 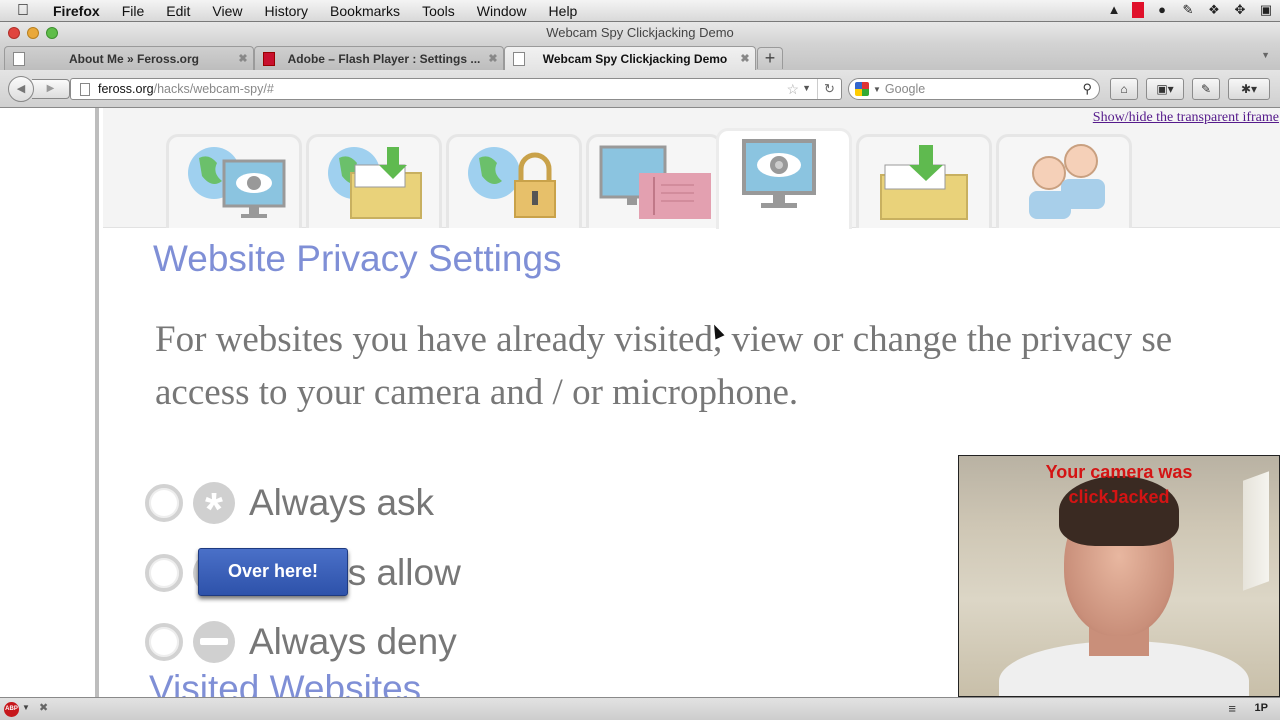 I want to click on home-button: ⌂, so click(x=1124, y=89).